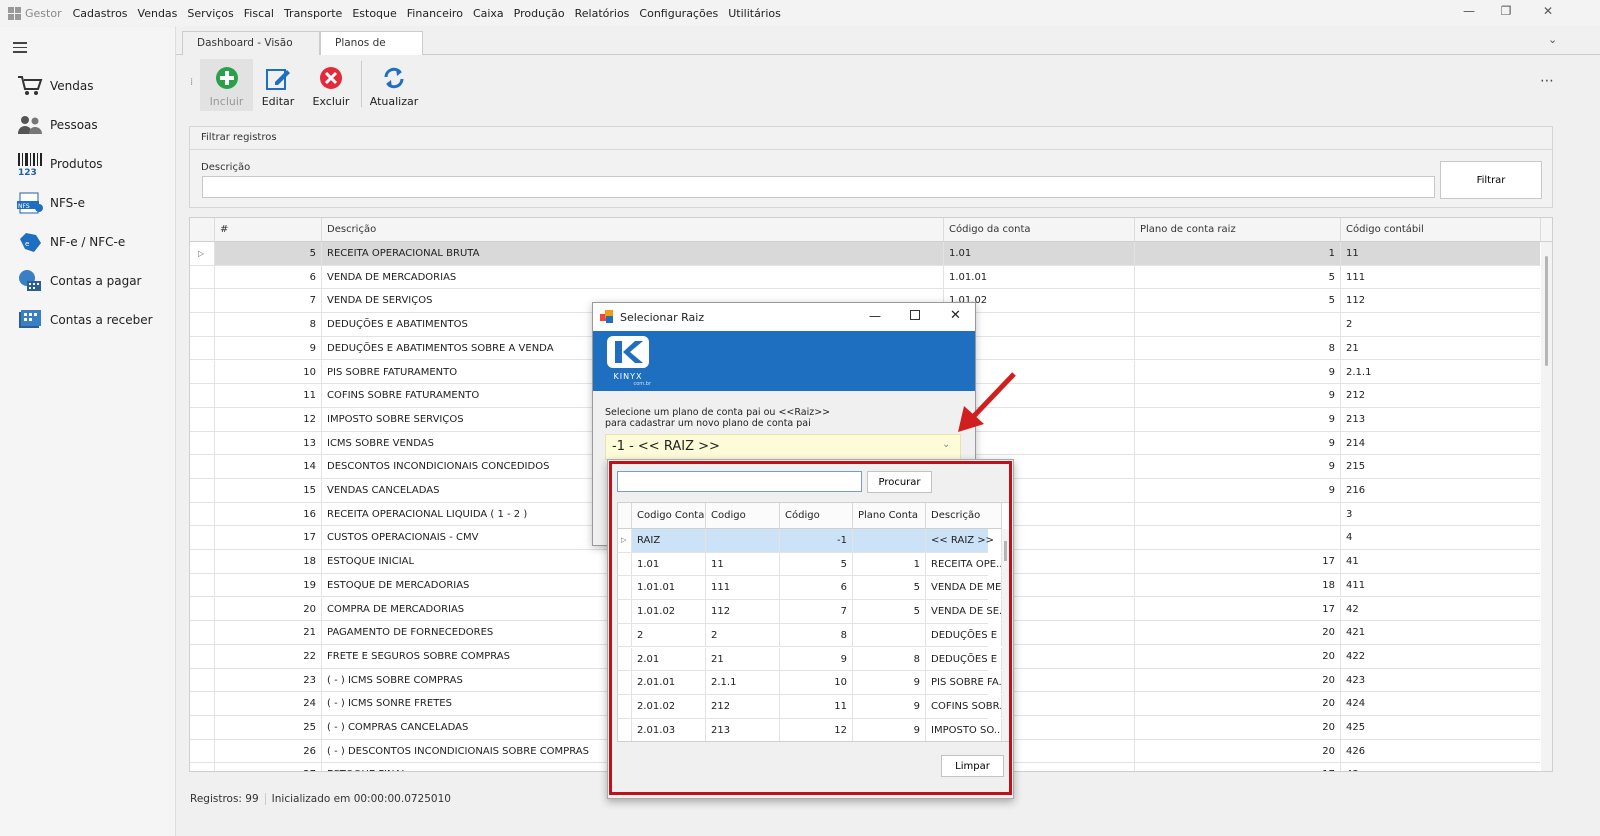 Image resolution: width=1600 pixels, height=836 pixels. I want to click on grid-scroll-thumb, so click(1546, 311).